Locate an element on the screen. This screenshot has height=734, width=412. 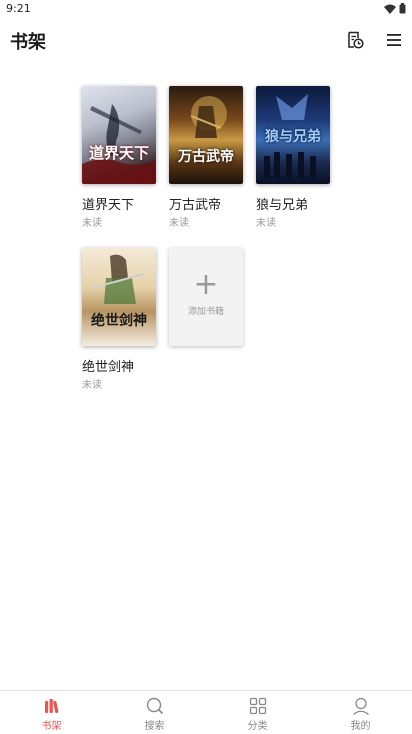
status-icons is located at coordinates (395, 8).